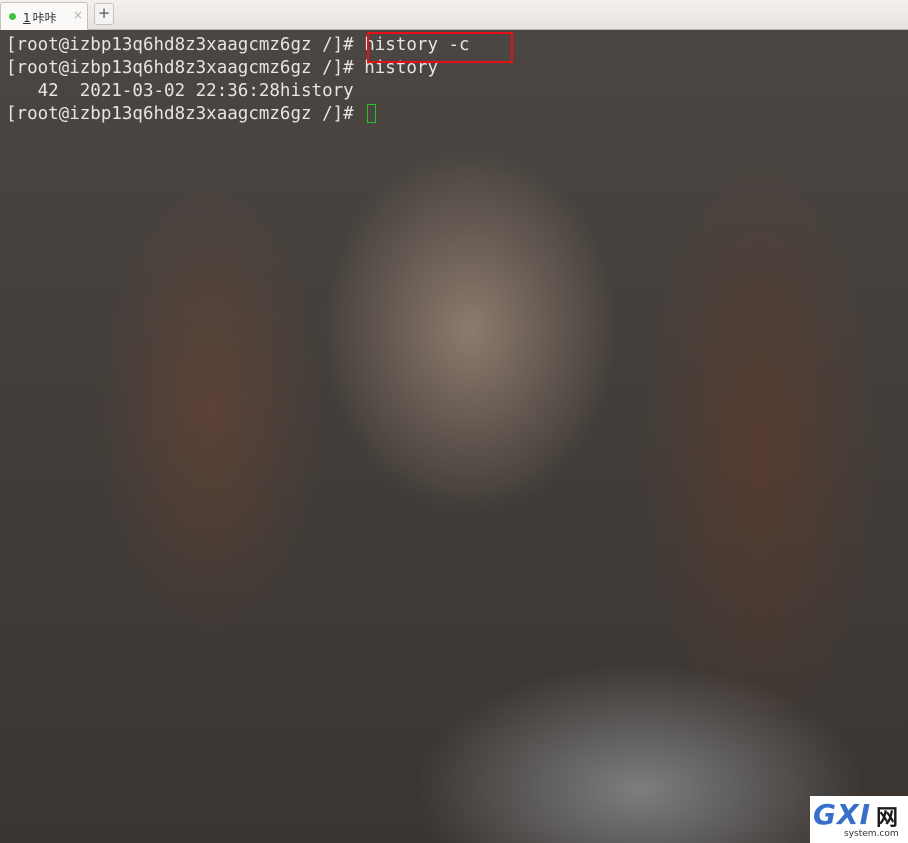 The height and width of the screenshot is (843, 908). I want to click on tab-bar: 1 咔咔 × +, so click(454, 15).